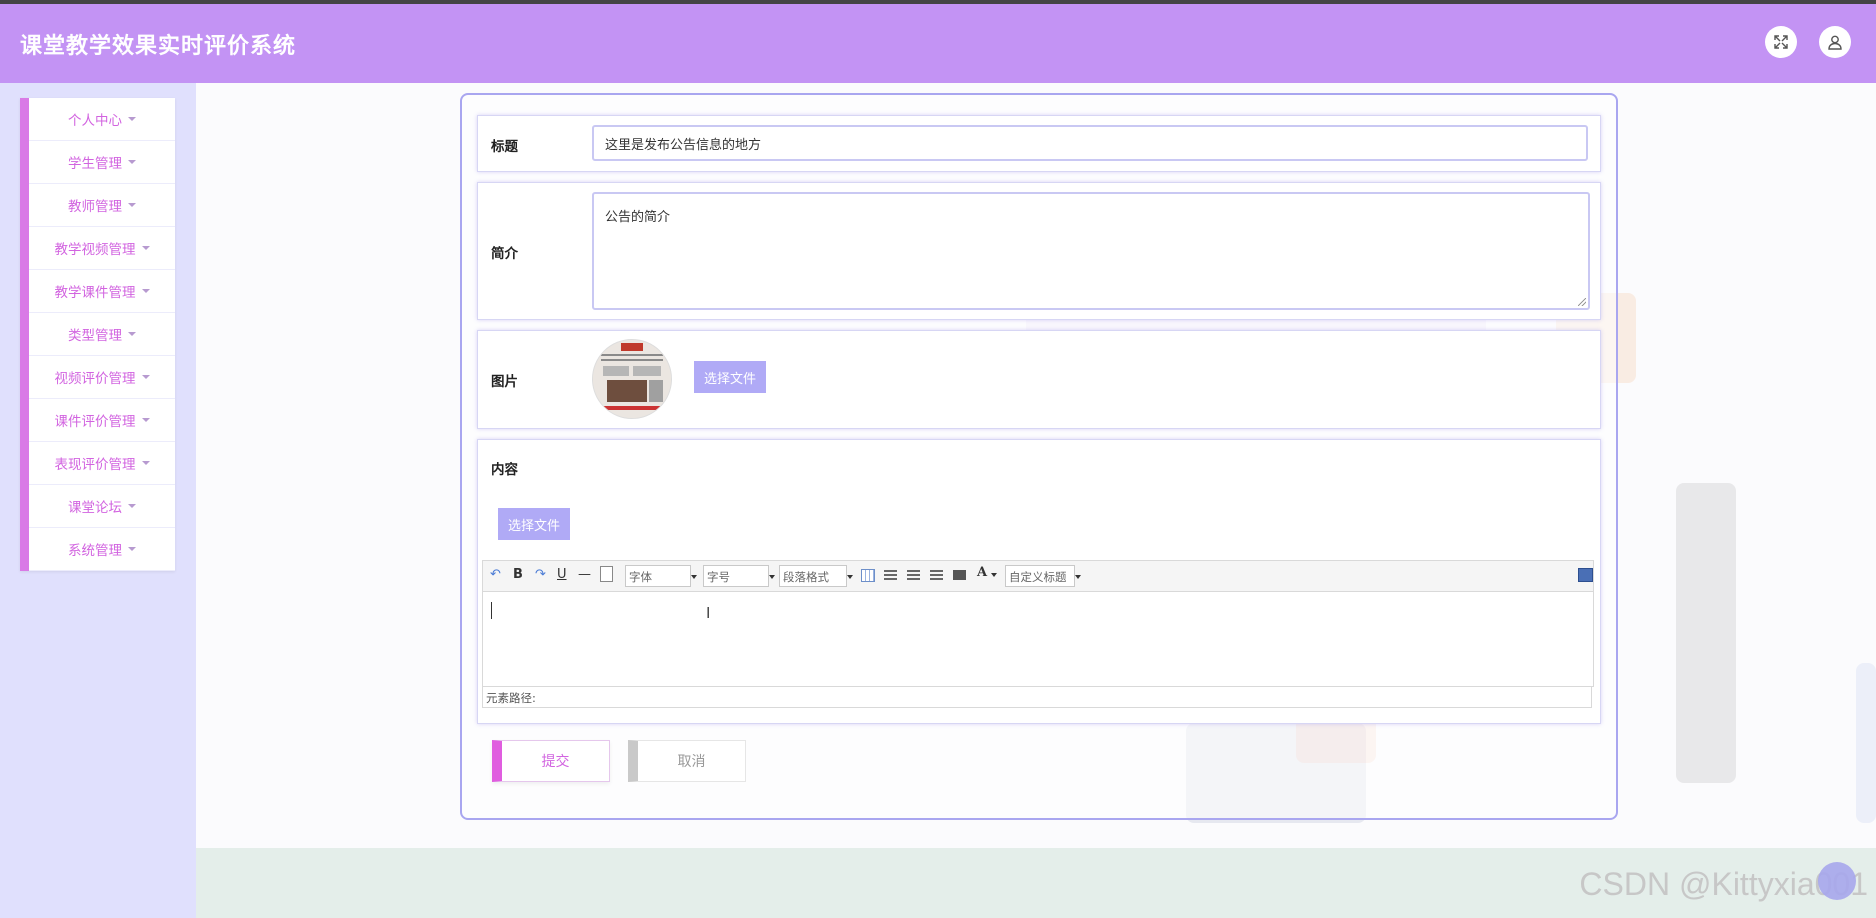 The height and width of the screenshot is (918, 1876). What do you see at coordinates (739, 576) in the screenshot?
I see `font-size-select: 字号` at bounding box center [739, 576].